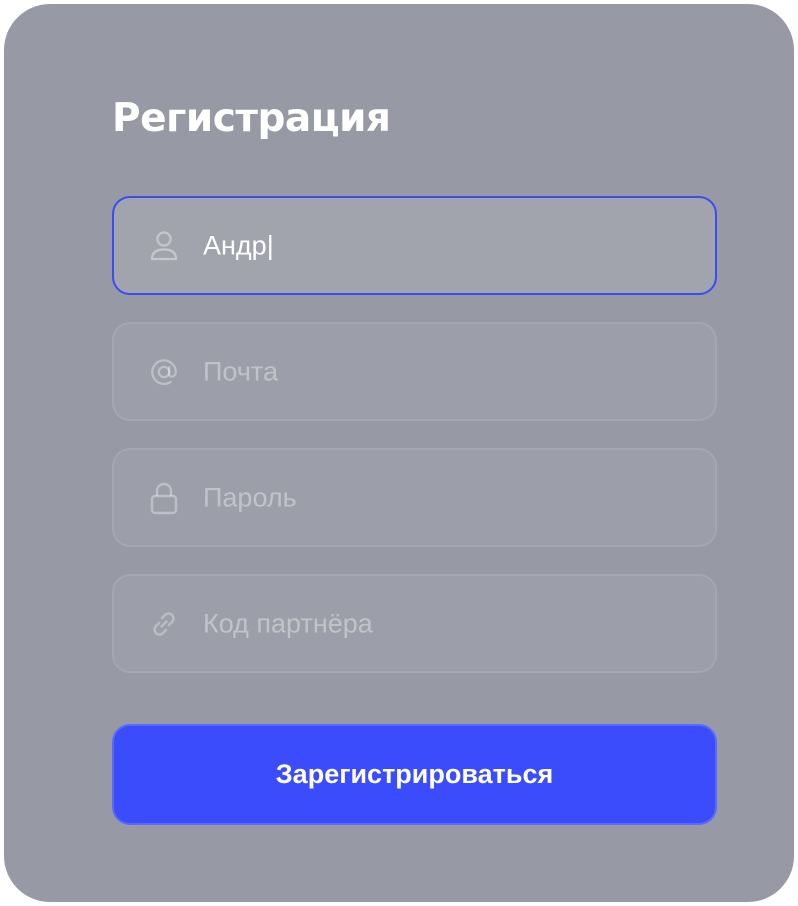 Image resolution: width=798 pixels, height=906 pixels. Describe the element at coordinates (414, 623) in the screenshot. I see `partner-code-field: Код партнёра` at that location.